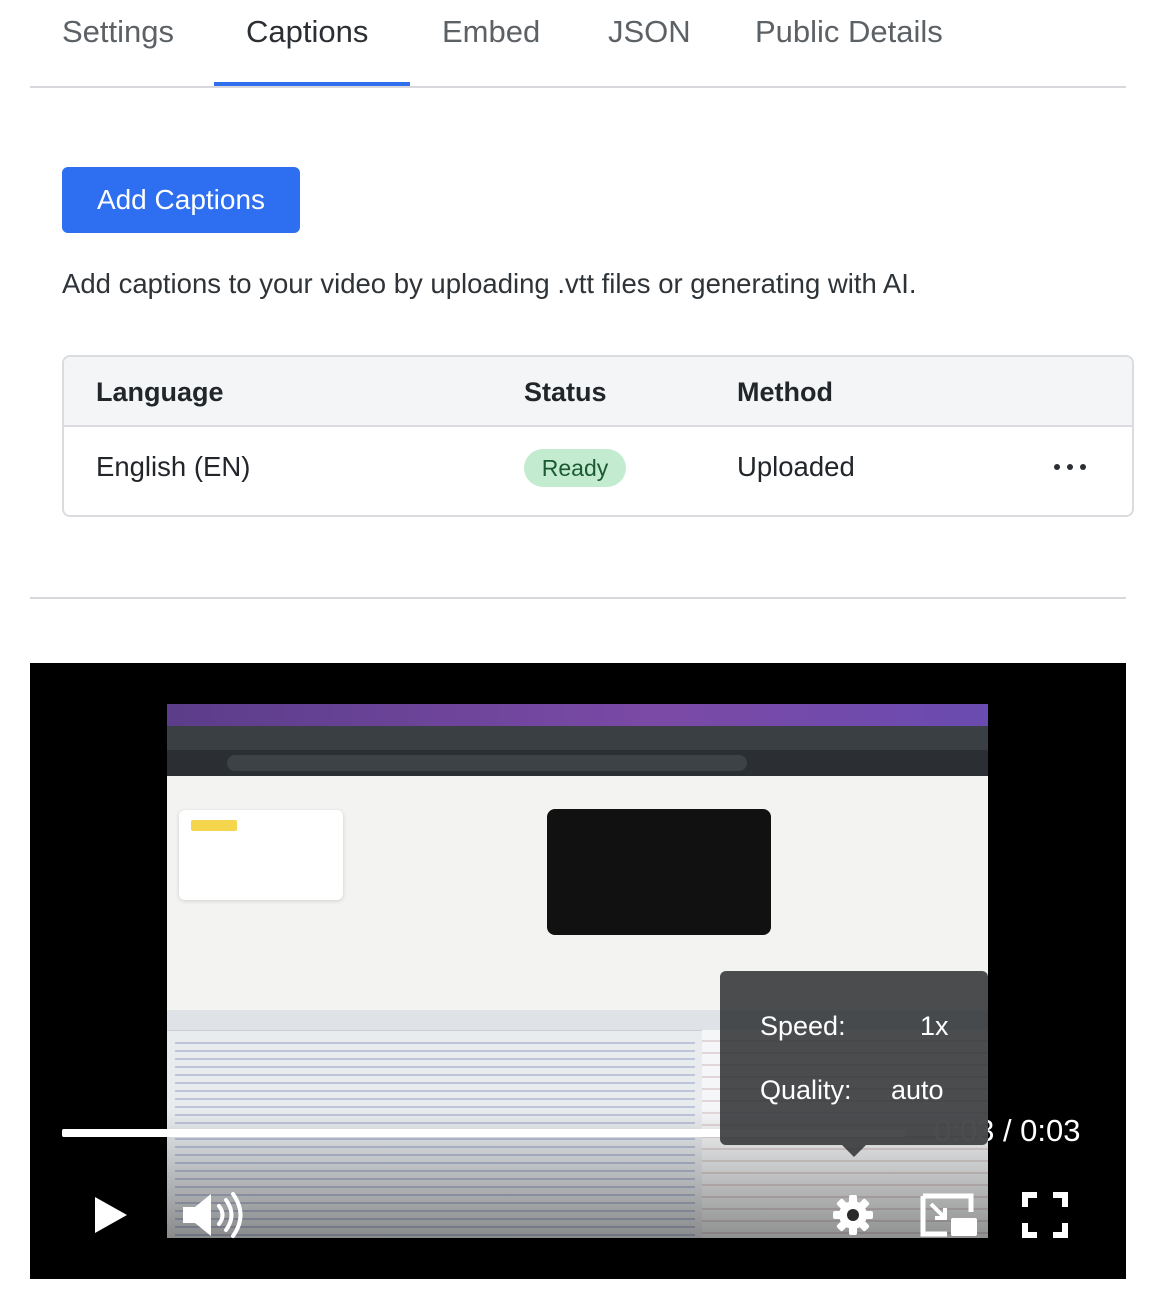 The height and width of the screenshot is (1304, 1154). I want to click on table-header: Language Status Method, so click(598, 392).